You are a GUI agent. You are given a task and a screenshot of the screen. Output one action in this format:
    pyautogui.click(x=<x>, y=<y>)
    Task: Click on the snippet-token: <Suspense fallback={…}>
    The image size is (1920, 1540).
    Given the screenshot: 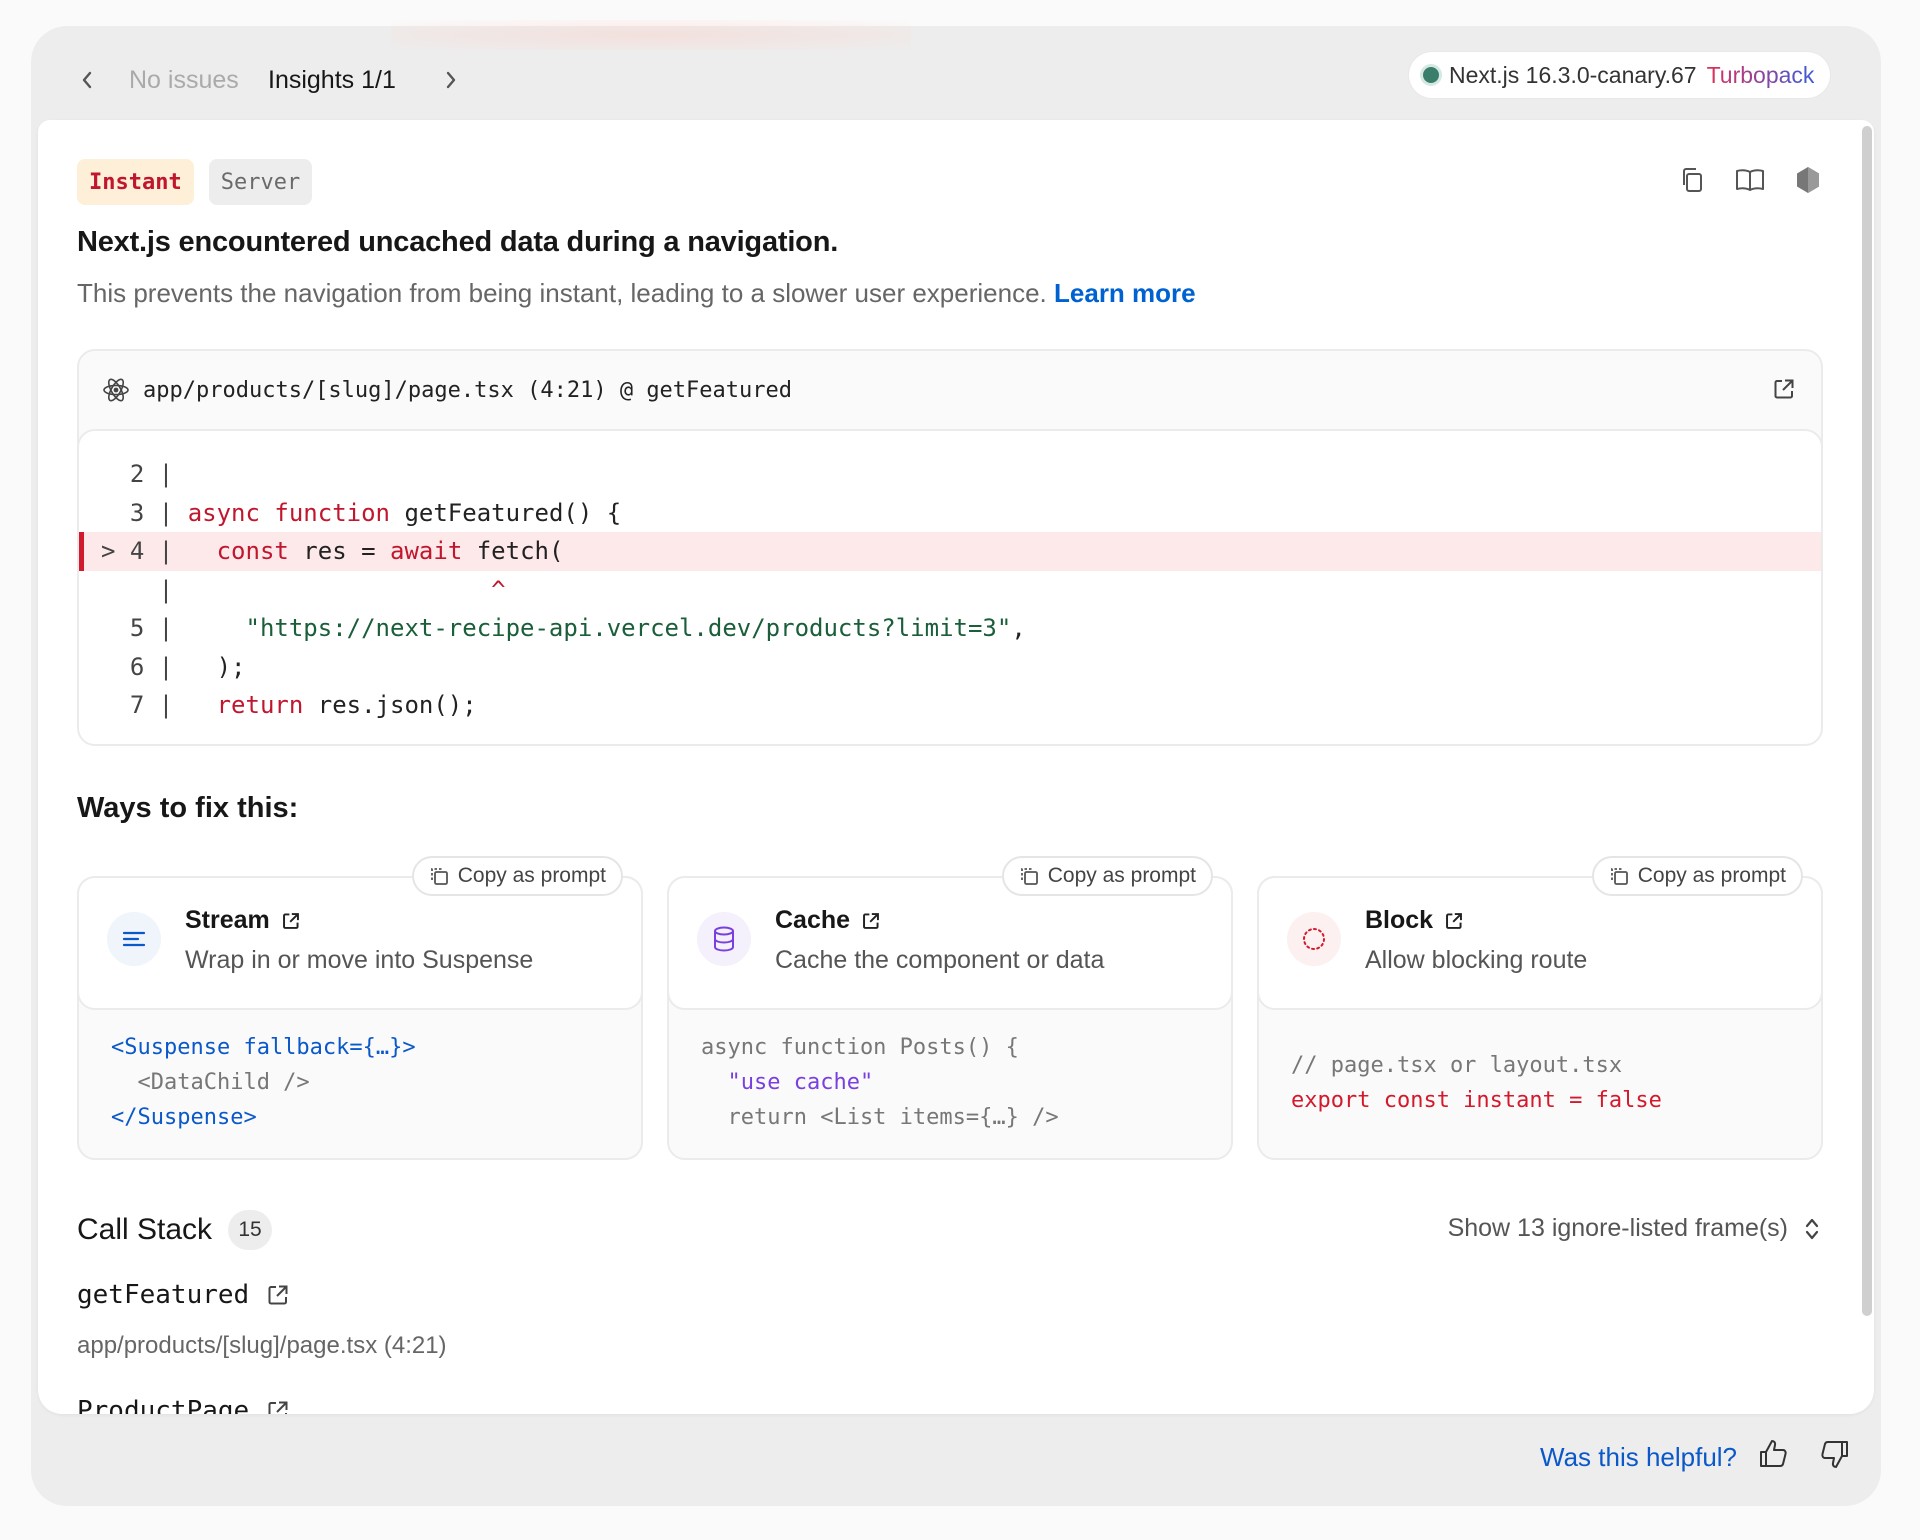 What is the action you would take?
    pyautogui.click(x=263, y=1047)
    